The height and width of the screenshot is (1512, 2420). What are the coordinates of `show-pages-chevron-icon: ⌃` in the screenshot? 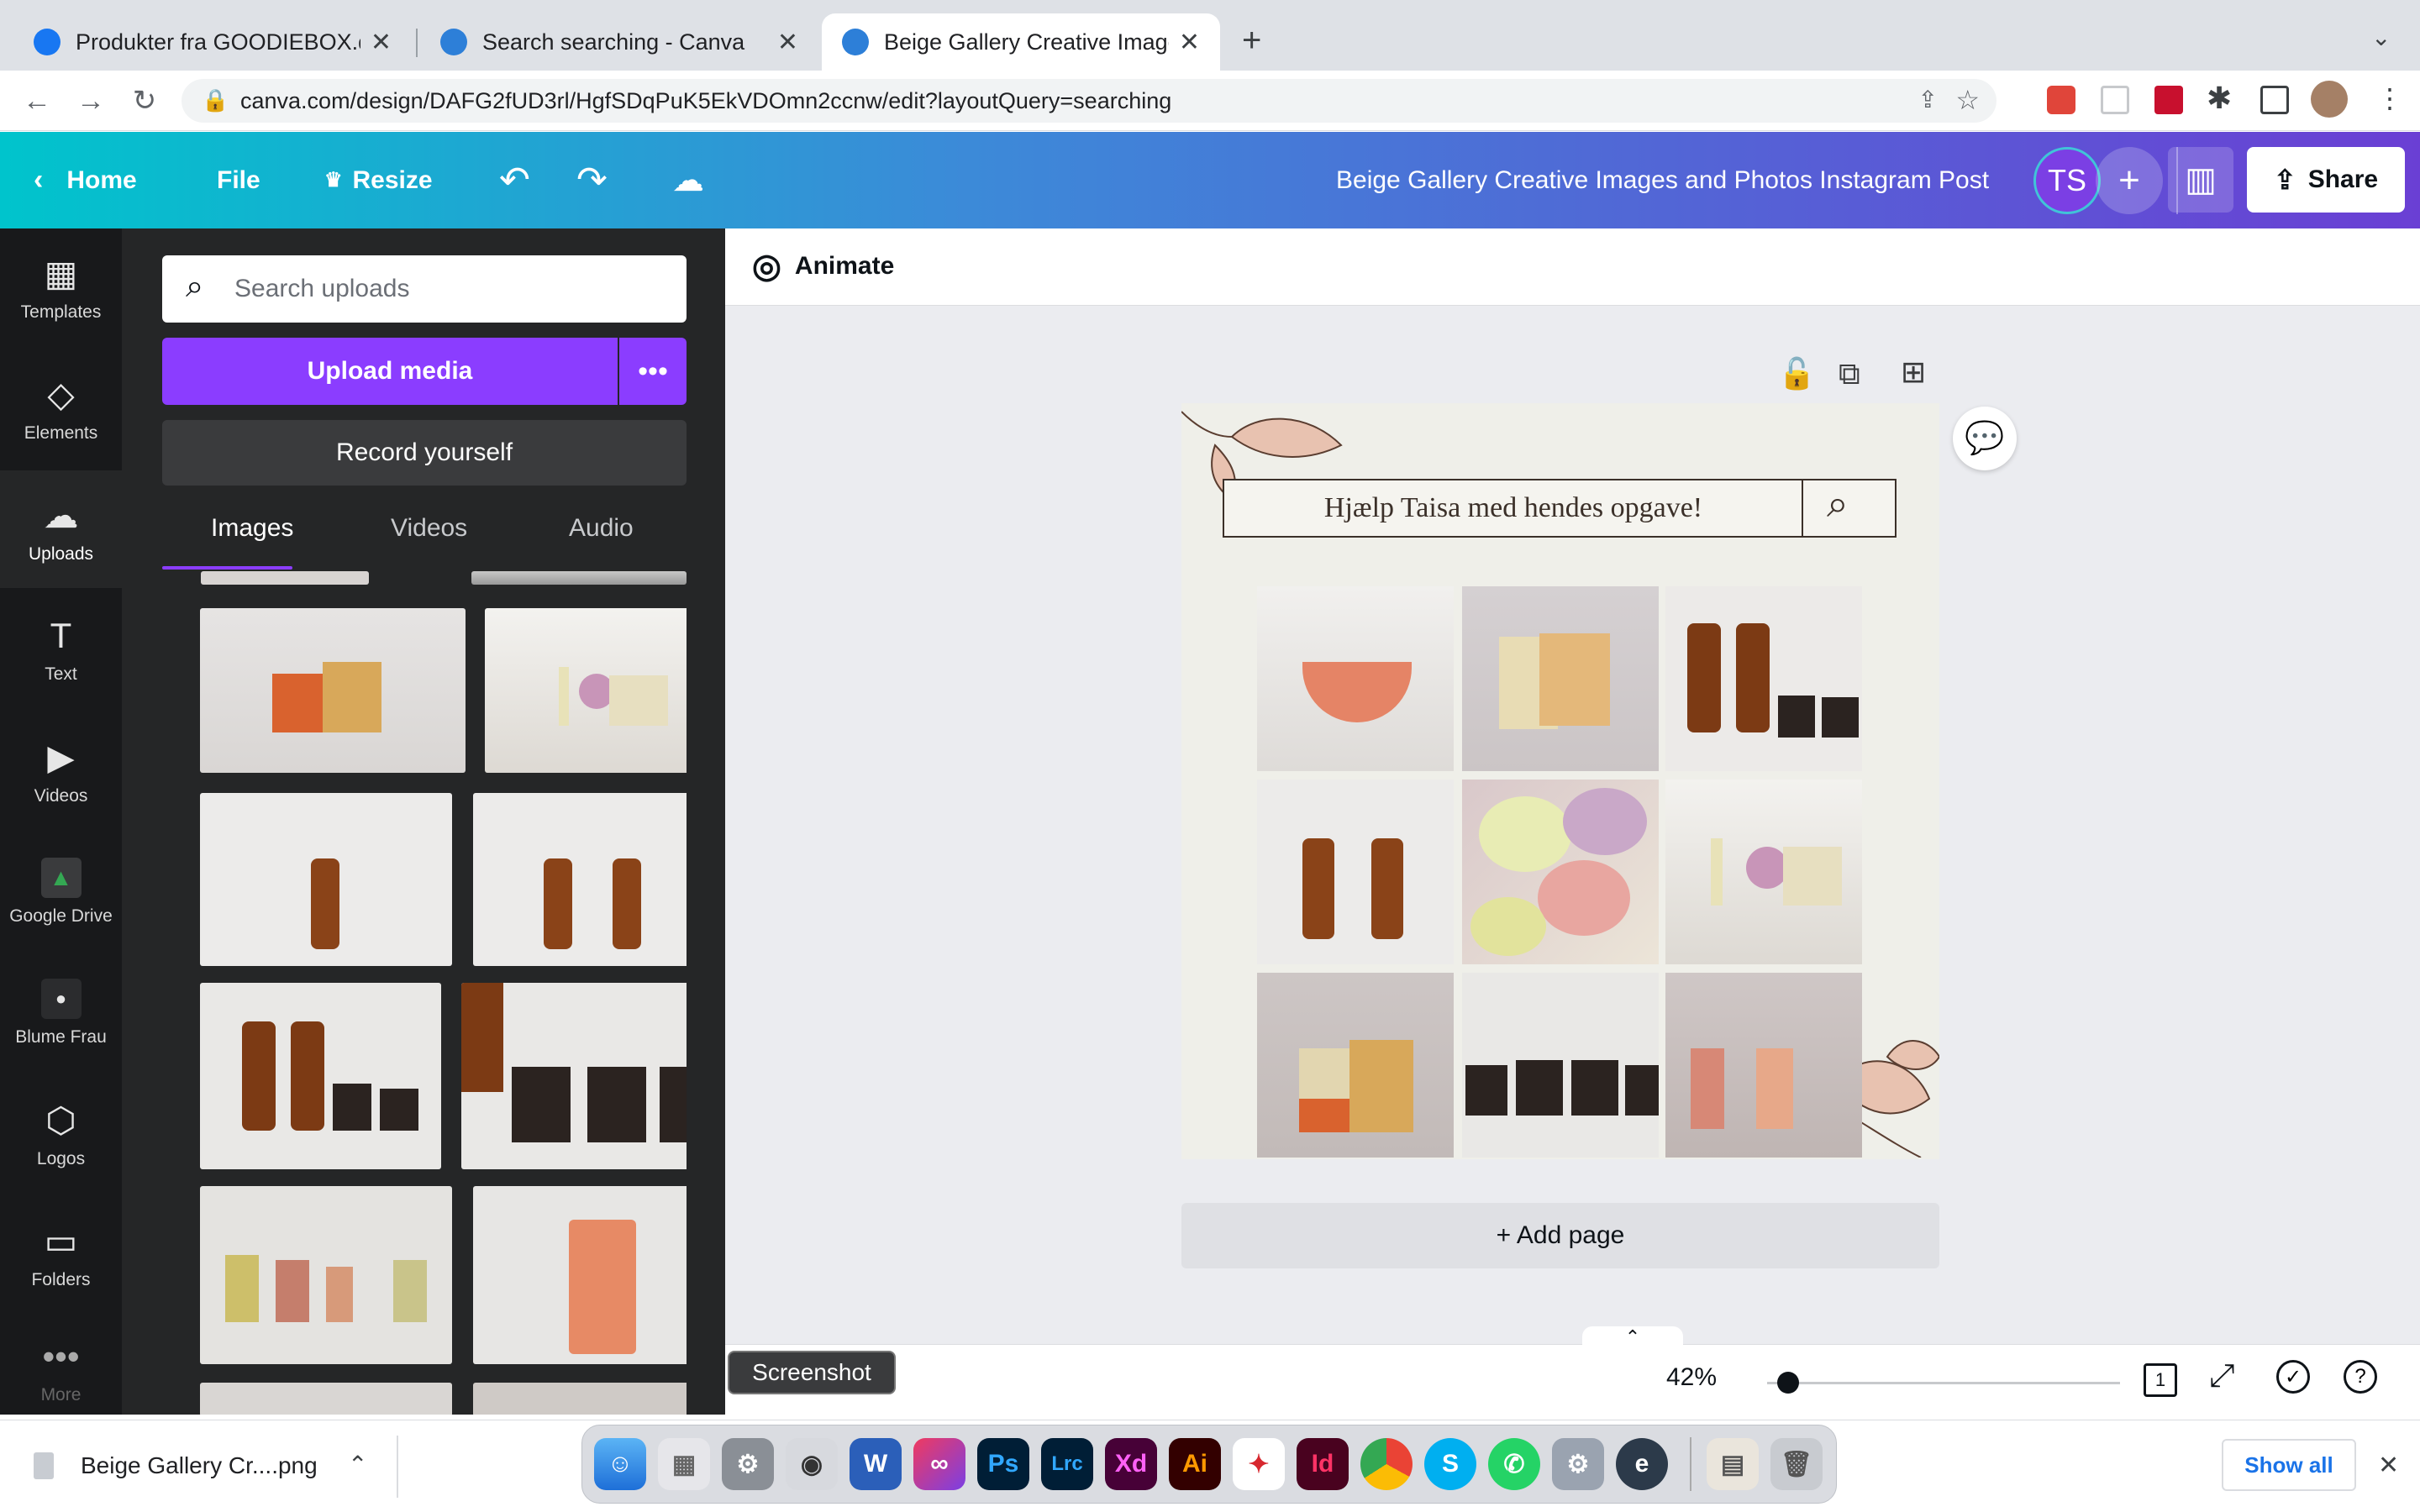 It's located at (1632, 1336).